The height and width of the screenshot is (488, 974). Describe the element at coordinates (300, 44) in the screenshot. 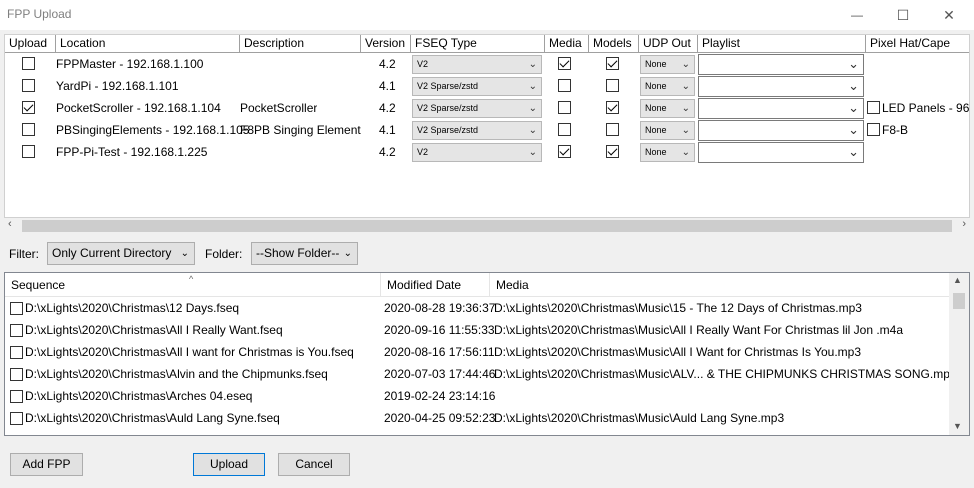

I see `column-header-description: Description` at that location.